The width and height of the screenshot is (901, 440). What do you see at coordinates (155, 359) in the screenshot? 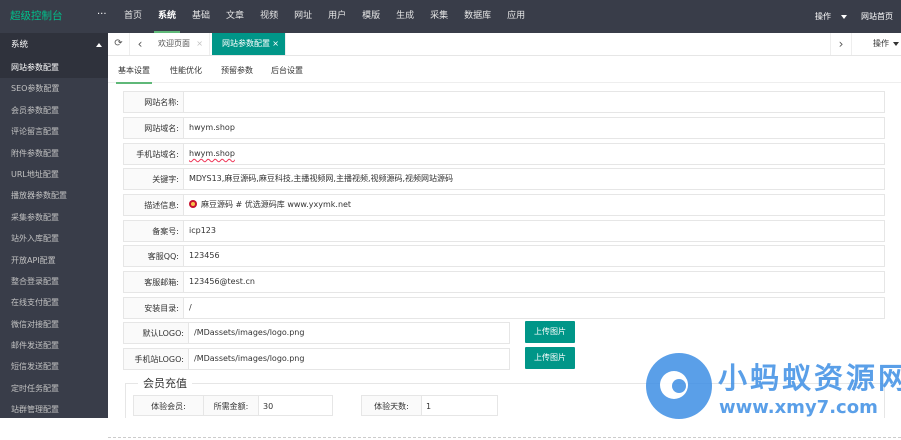
I see `mobile-logo-label: 手机站LOGO:` at bounding box center [155, 359].